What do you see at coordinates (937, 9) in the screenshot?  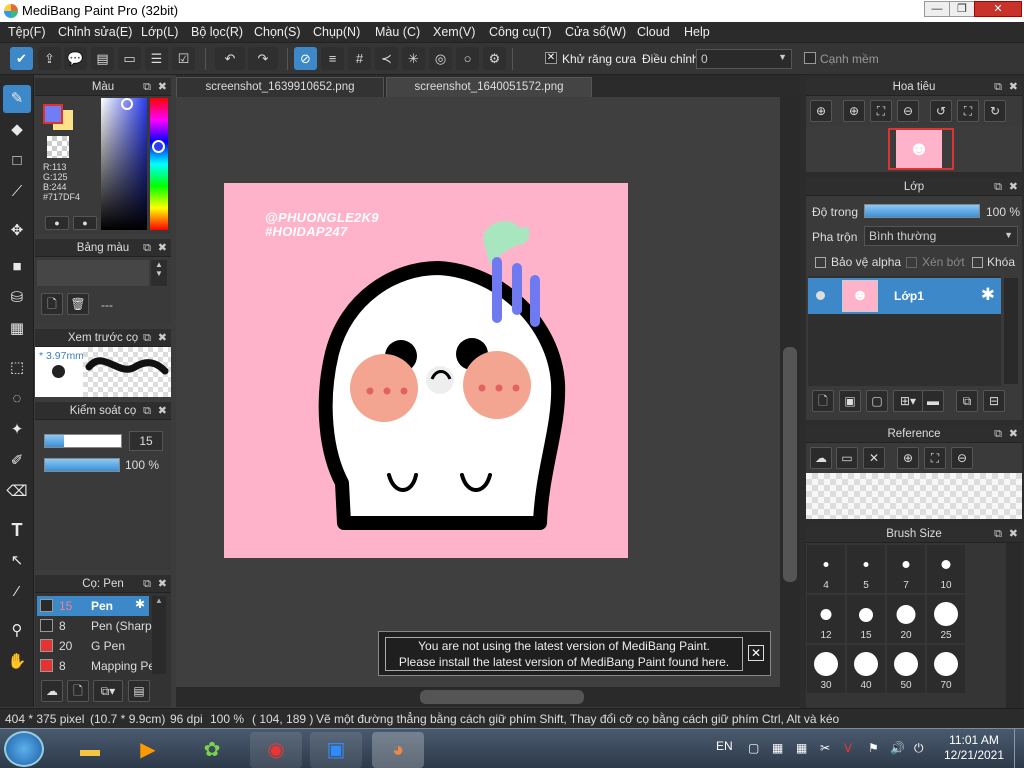 I see `minimize-button: —` at bounding box center [937, 9].